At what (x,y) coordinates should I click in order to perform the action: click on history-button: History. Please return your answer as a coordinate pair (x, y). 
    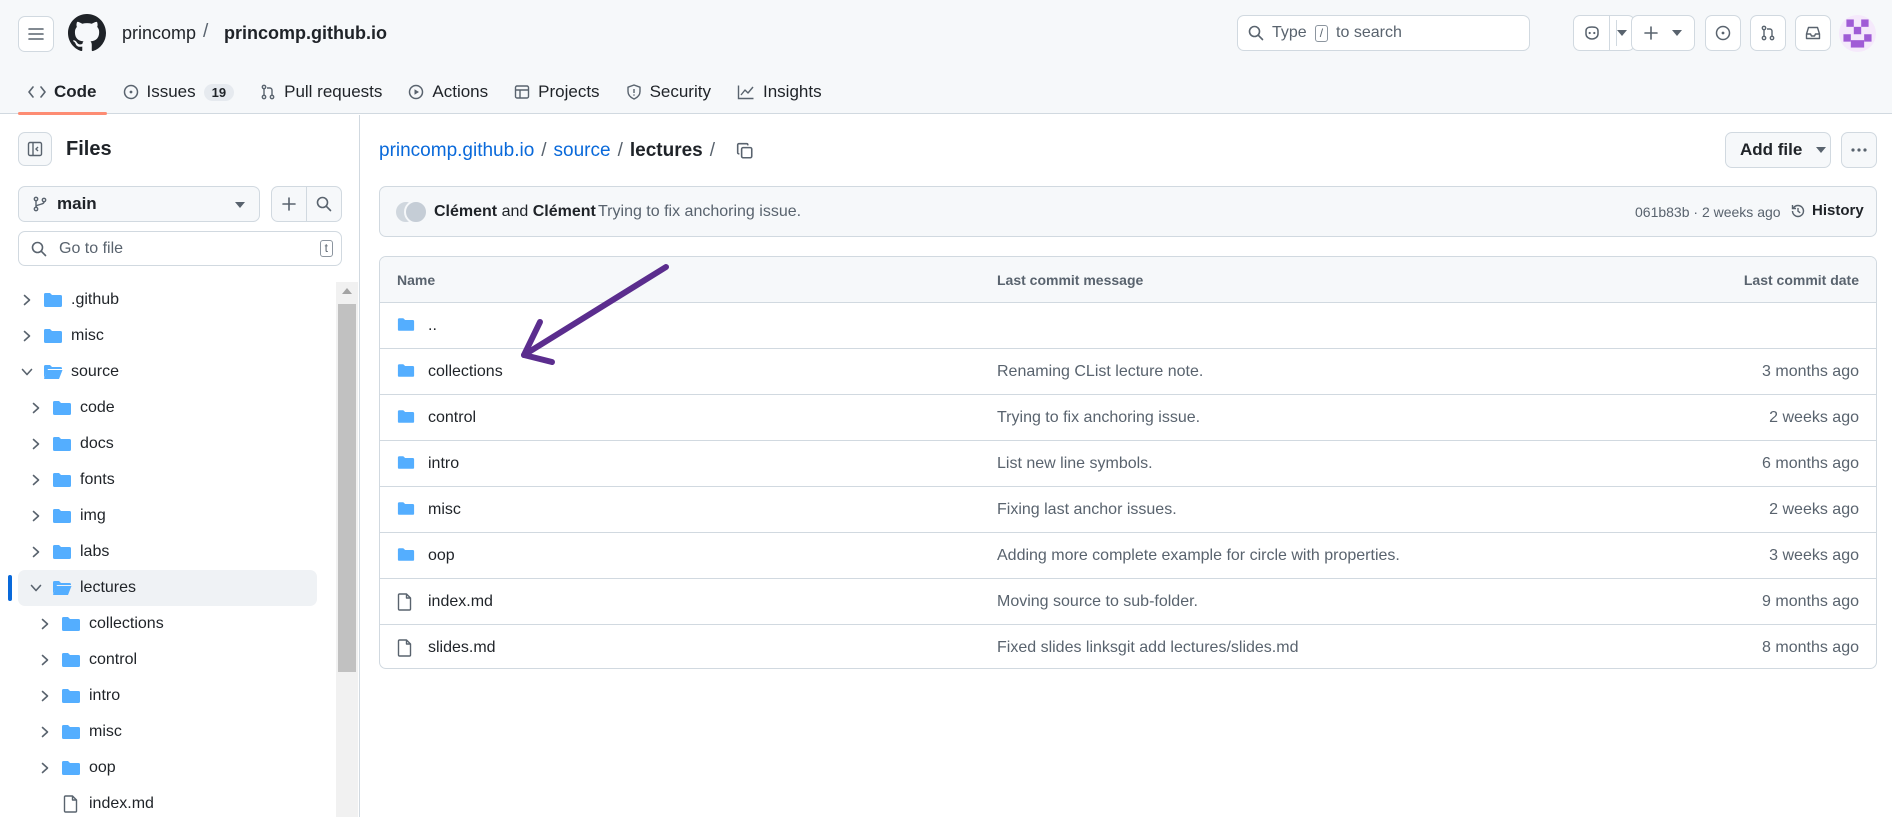
    Looking at the image, I should click on (1827, 210).